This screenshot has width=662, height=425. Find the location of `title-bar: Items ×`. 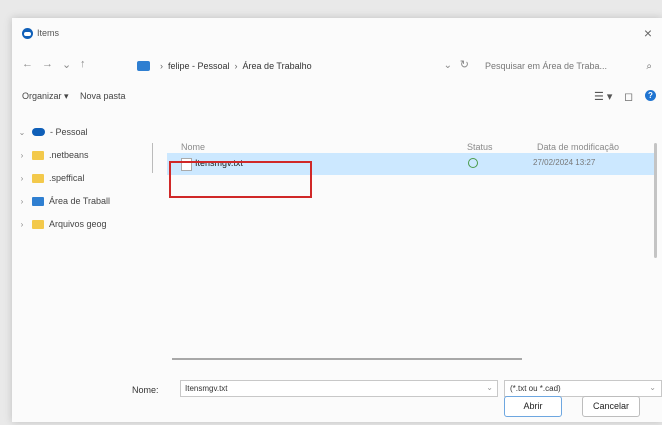

title-bar: Items × is located at coordinates (337, 33).